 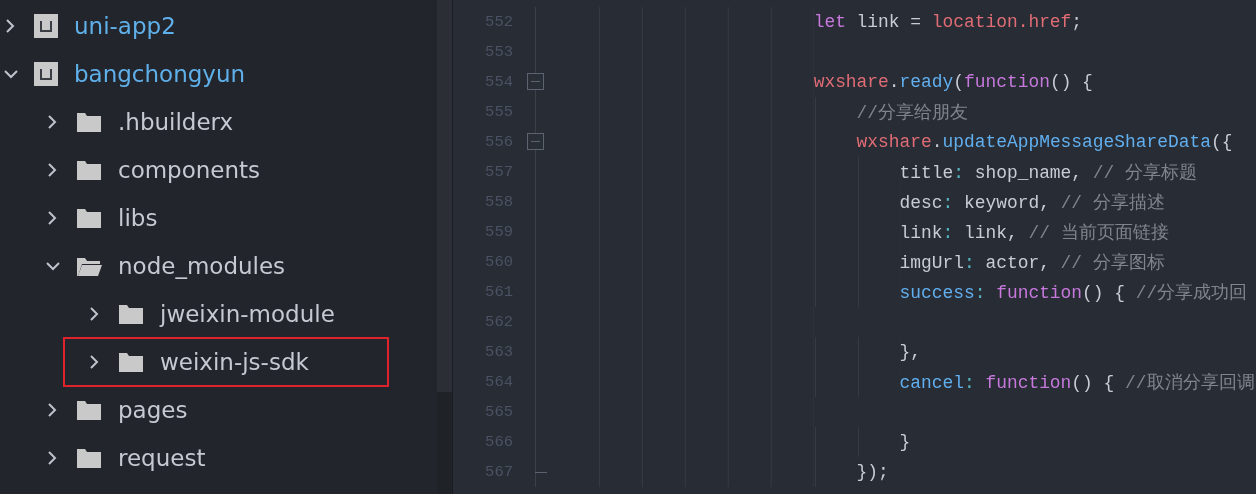 I want to click on tree-row: jweixin-module, so click(x=226, y=314).